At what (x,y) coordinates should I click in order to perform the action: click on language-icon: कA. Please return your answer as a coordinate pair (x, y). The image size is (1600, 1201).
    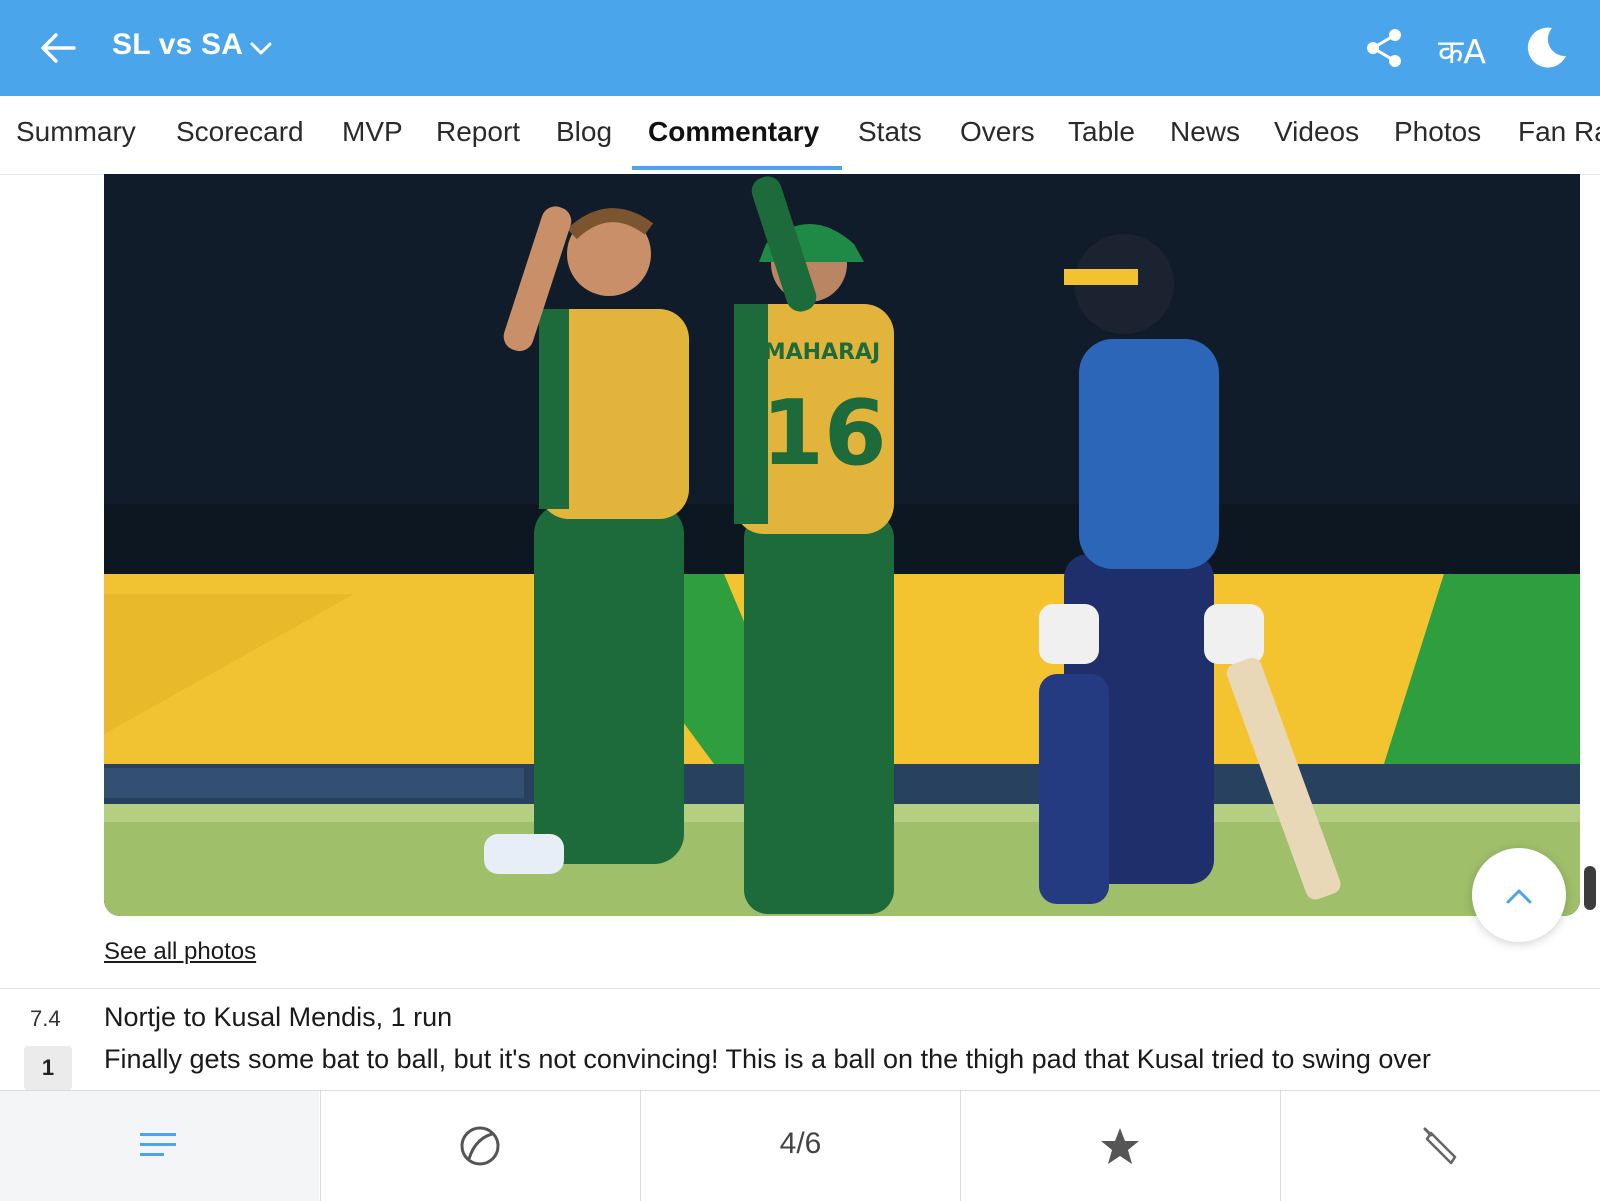
    Looking at the image, I should click on (1462, 50).